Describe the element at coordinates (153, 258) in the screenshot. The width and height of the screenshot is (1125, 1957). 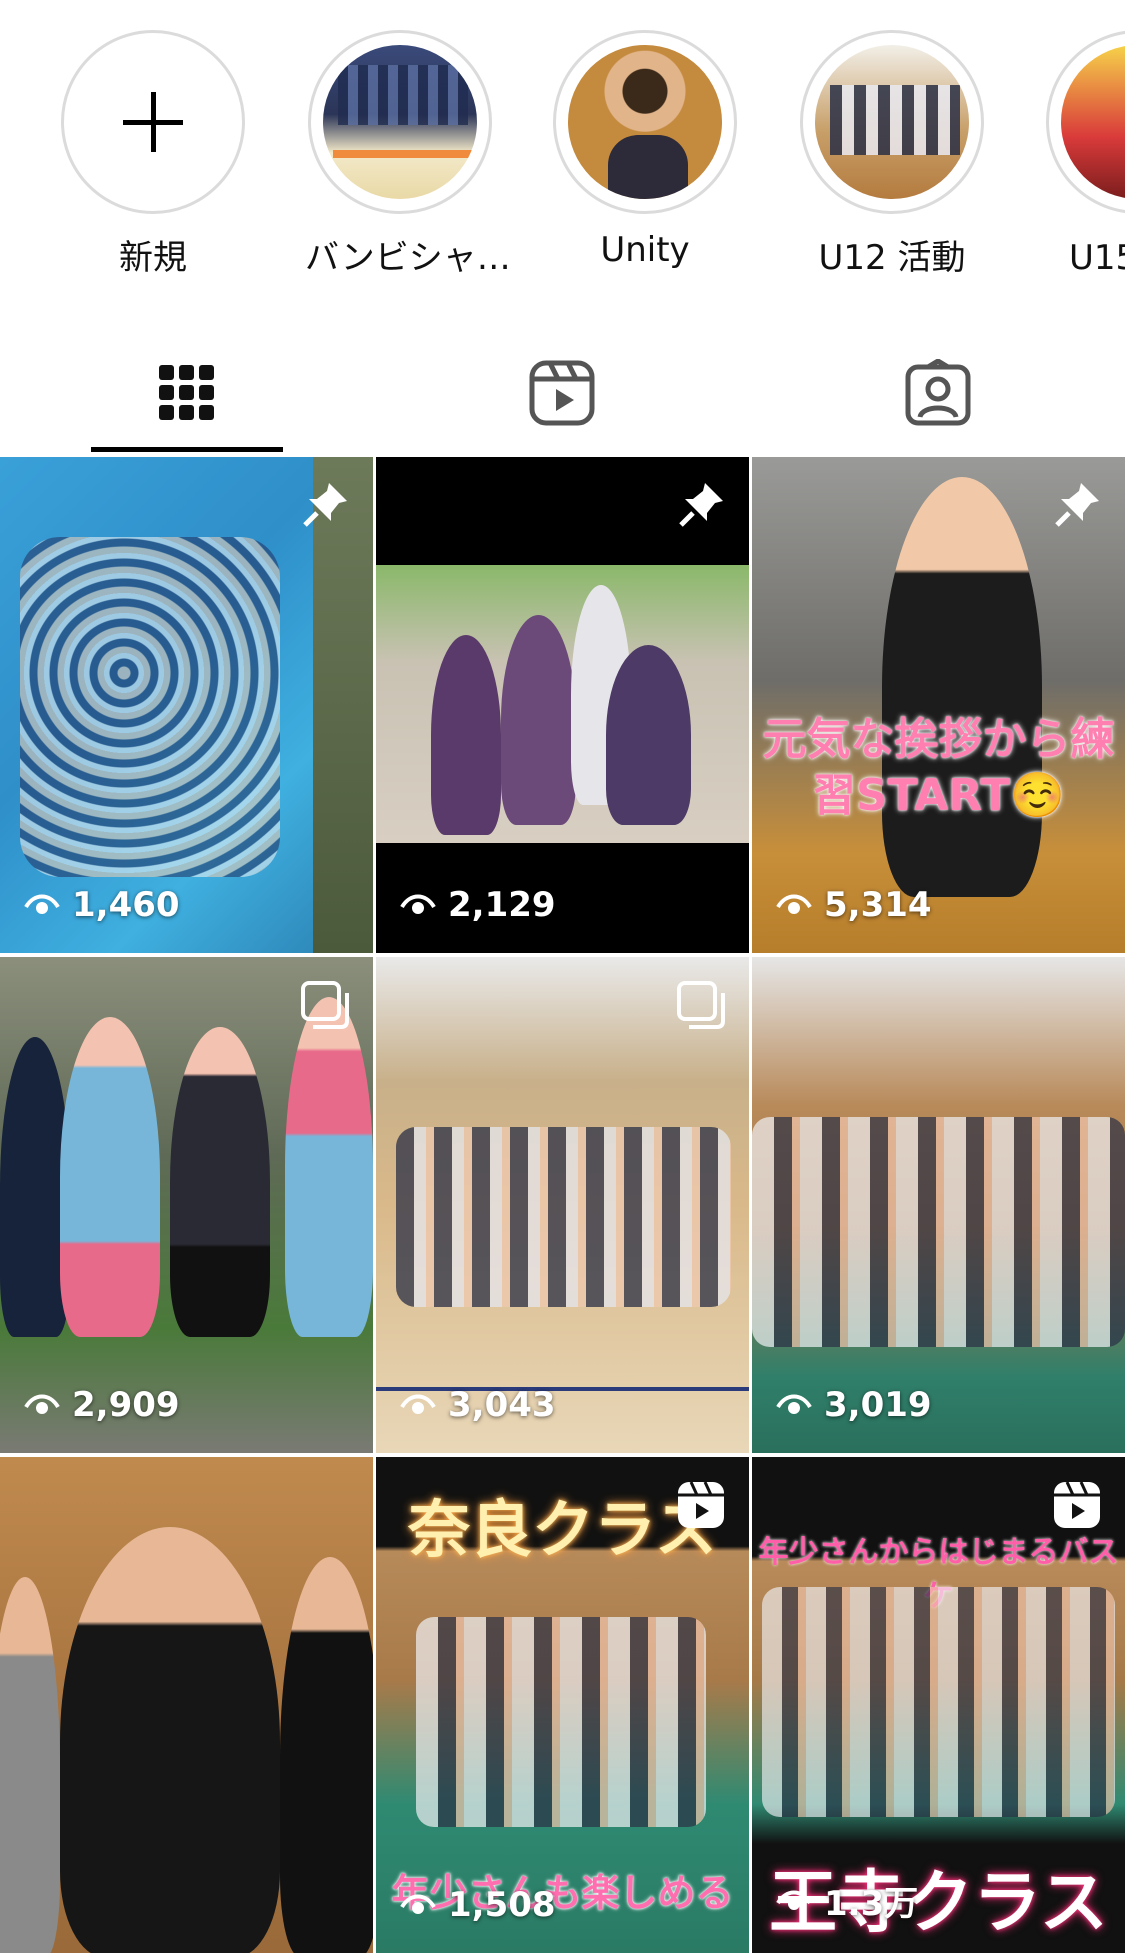
I see `highlight-label: 新規` at that location.